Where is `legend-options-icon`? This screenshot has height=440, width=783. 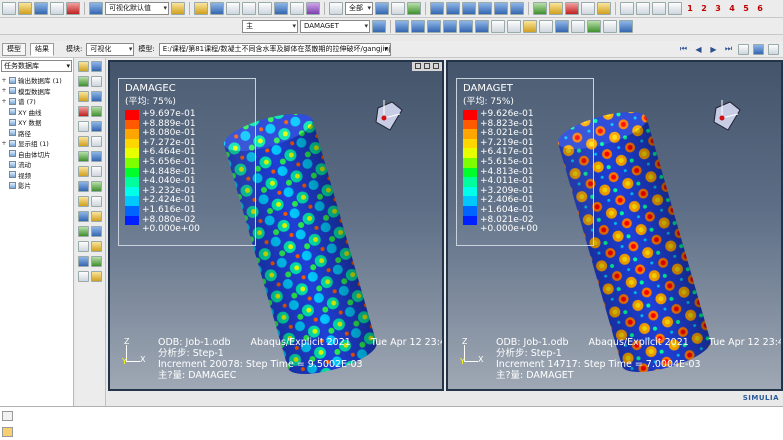
legend-options-icon is located at coordinates (530, 26).